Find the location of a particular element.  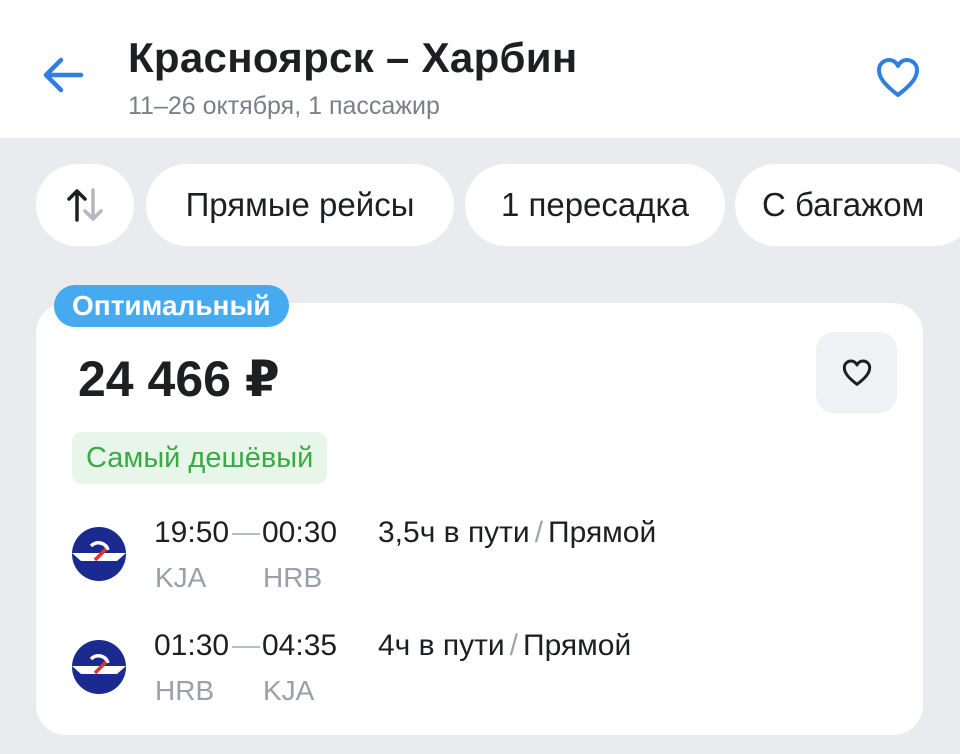

cheapest-tag: Самый дешёвый is located at coordinates (200, 458).